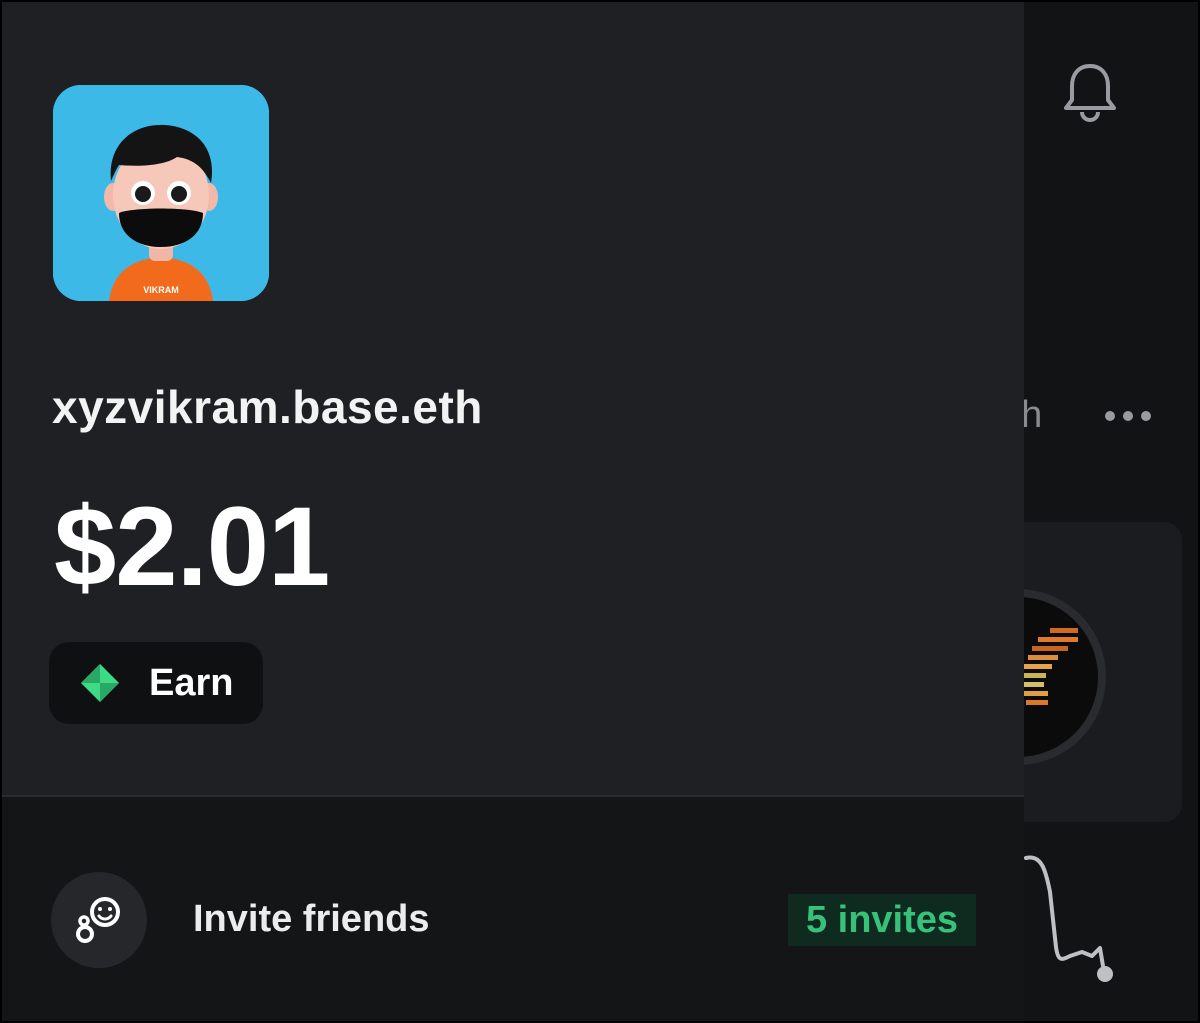 The height and width of the screenshot is (1023, 1200). What do you see at coordinates (513, 910) in the screenshot?
I see `invite-friends-row: Invite friends 5 invites` at bounding box center [513, 910].